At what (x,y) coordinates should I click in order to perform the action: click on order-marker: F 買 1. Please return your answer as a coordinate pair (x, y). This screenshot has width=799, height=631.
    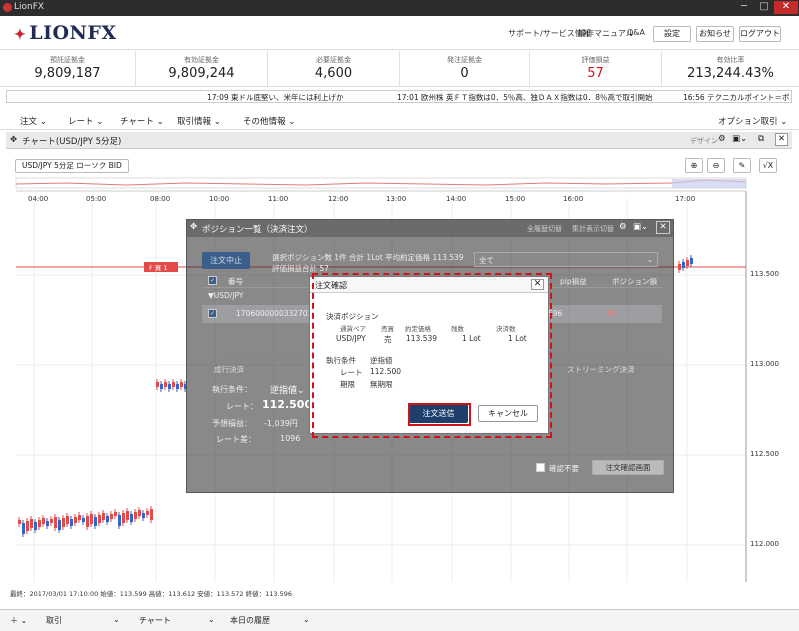
    Looking at the image, I should click on (158, 268).